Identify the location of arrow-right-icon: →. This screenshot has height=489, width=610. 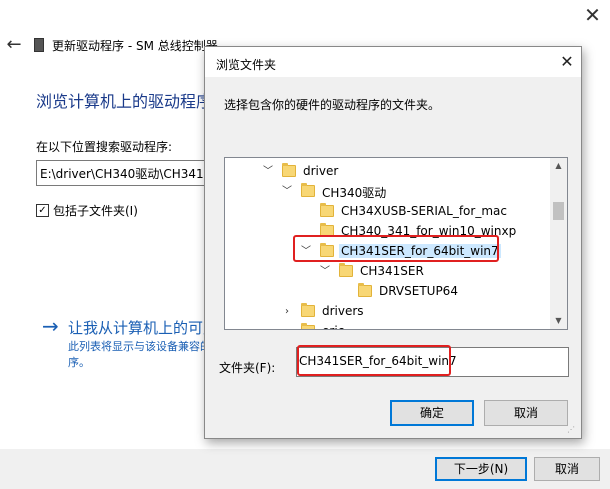
(50, 326).